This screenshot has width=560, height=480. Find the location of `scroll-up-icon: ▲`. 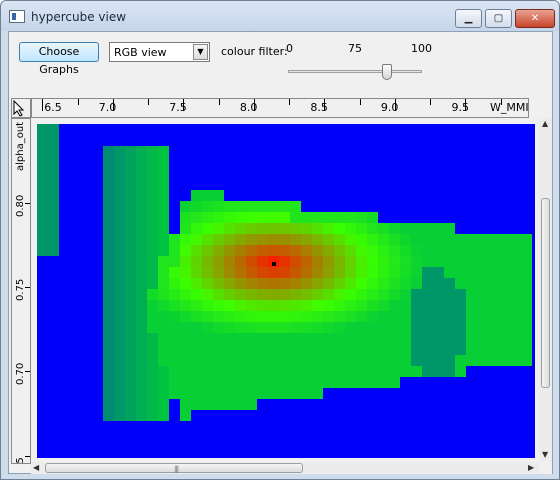

scroll-up-icon: ▲ is located at coordinates (545, 123).